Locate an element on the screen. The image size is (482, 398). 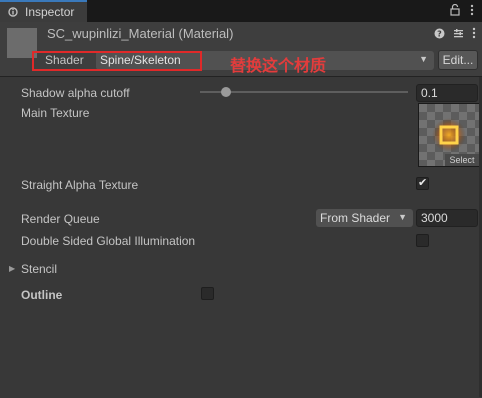
material-title: SC_wupinlizi_Material (Material) is located at coordinates (140, 33).